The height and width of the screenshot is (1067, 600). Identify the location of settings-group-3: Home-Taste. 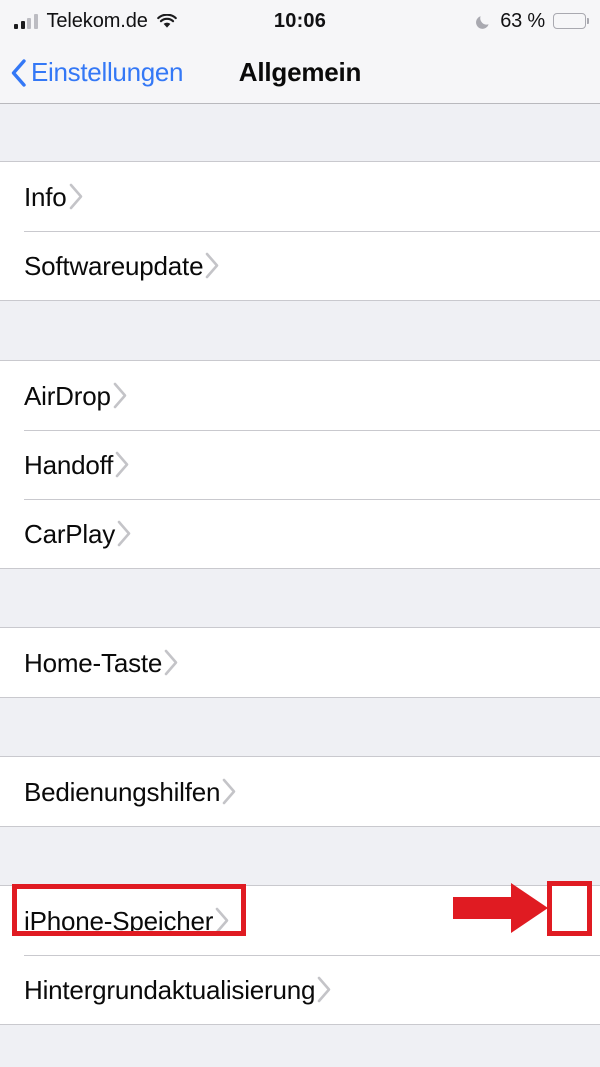
(300, 663).